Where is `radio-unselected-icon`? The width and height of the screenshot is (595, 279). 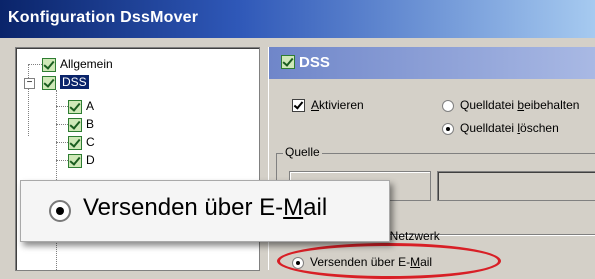
radio-unselected-icon is located at coordinates (448, 105).